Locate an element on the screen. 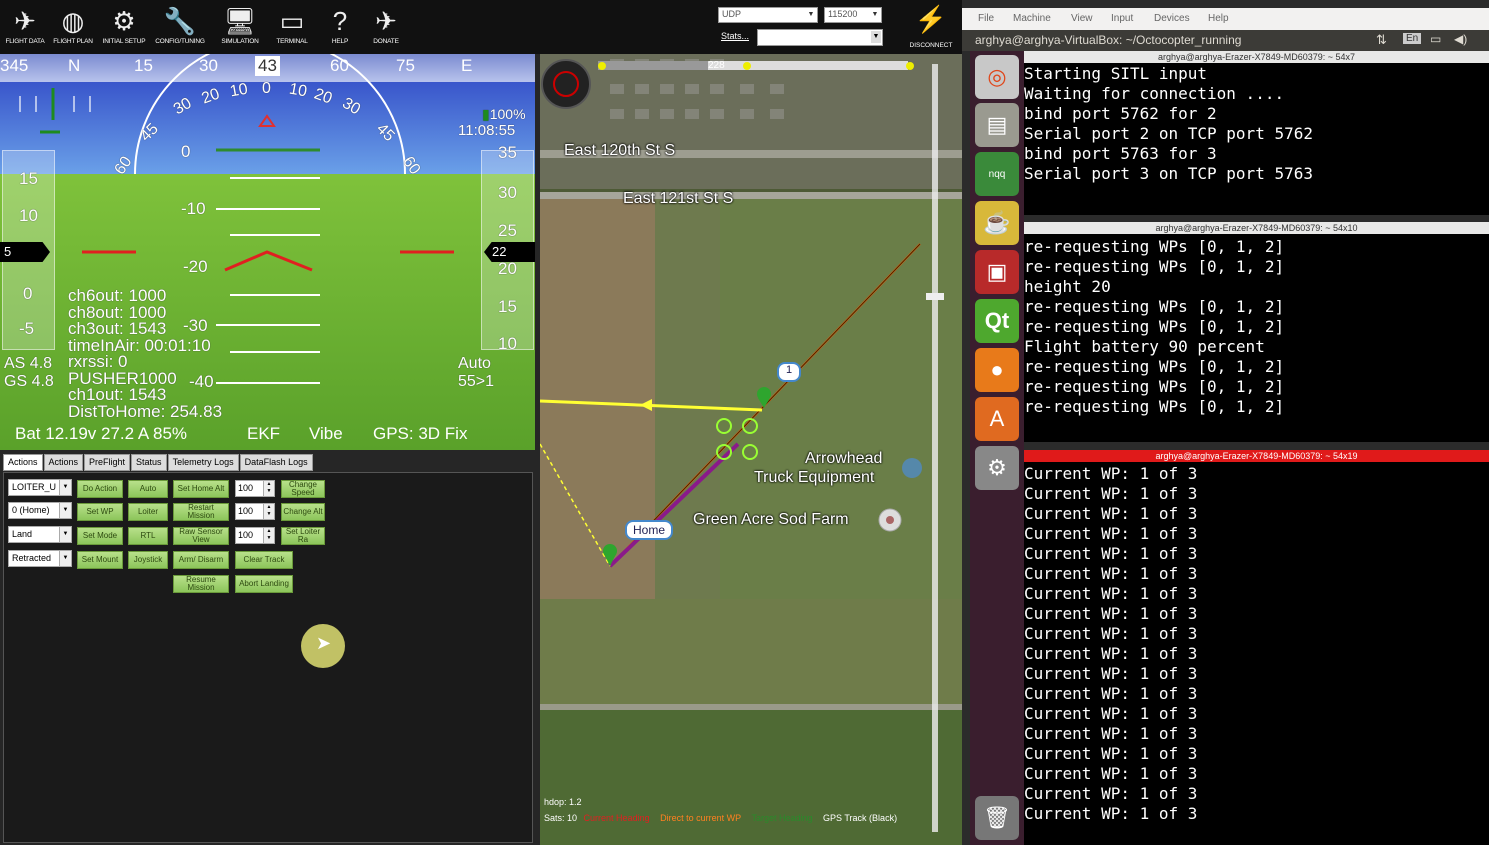 The image size is (1489, 845). set-mode-button: Set Mode is located at coordinates (100, 536).